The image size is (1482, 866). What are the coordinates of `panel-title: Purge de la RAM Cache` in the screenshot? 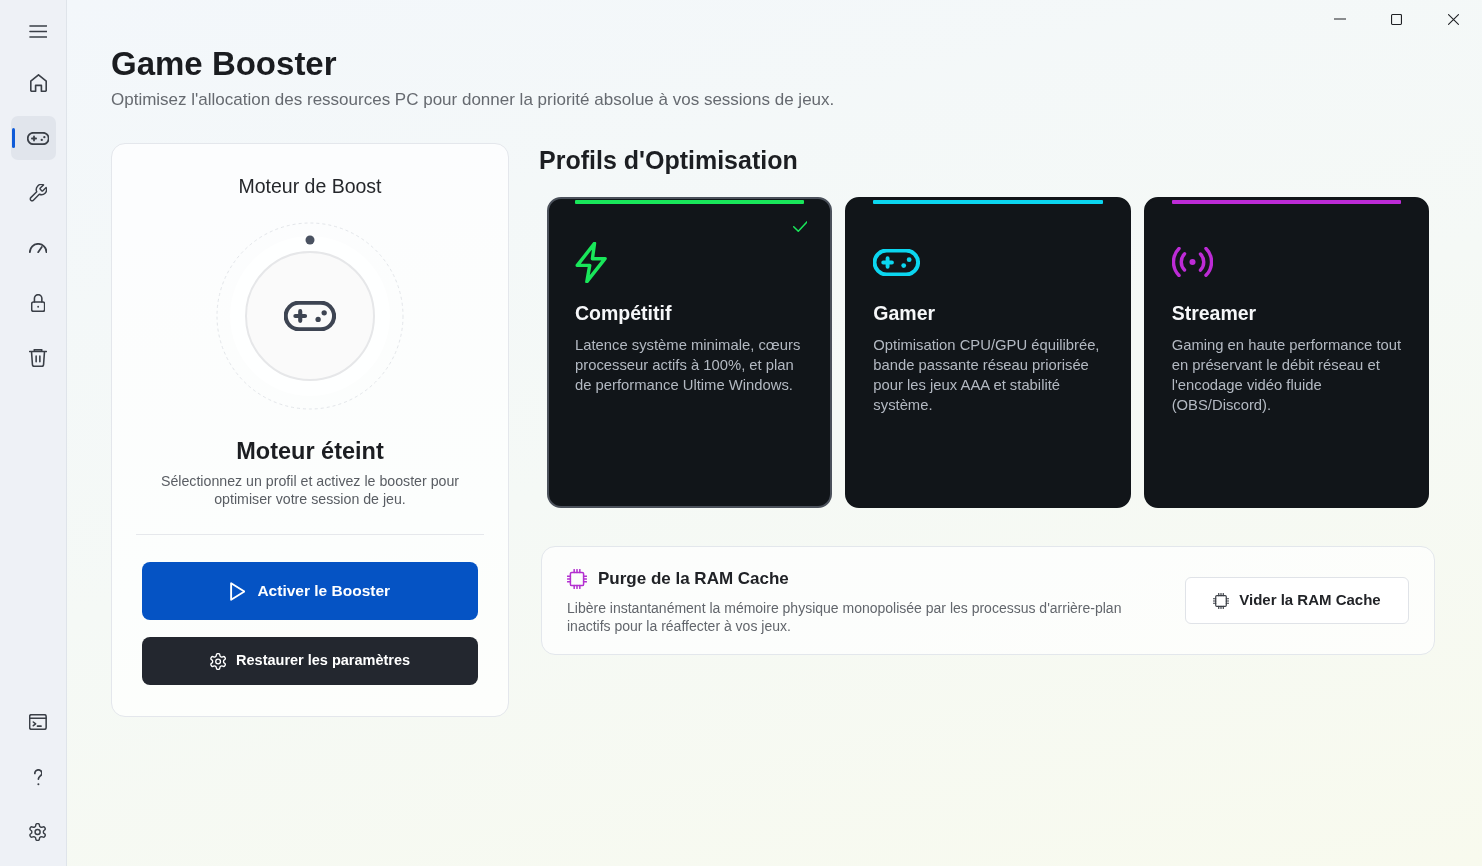 It's located at (693, 578).